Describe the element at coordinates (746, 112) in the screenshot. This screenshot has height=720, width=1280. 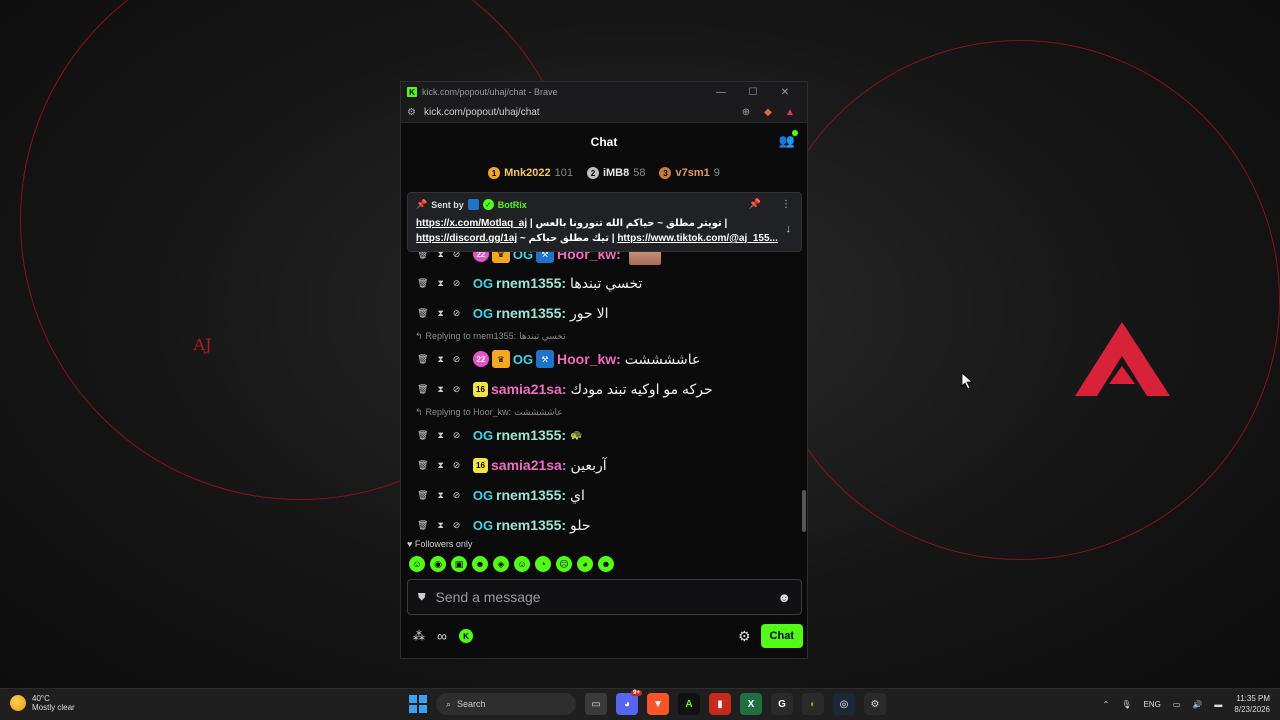
I see `zoom-icon: ⊕` at that location.